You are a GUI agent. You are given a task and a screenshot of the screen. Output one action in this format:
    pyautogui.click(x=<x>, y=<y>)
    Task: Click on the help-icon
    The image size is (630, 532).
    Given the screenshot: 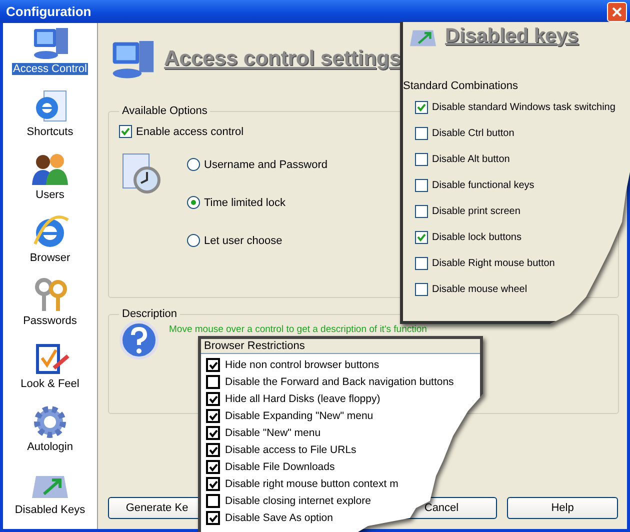 What is the action you would take?
    pyautogui.click(x=139, y=340)
    